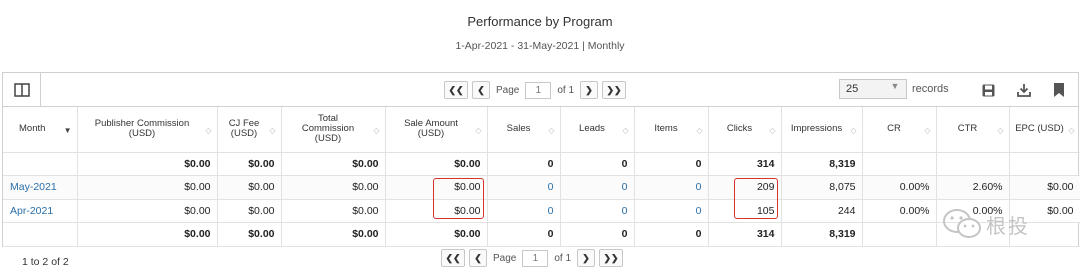  Describe the element at coordinates (508, 90) in the screenshot. I see `page-label: Page` at that location.